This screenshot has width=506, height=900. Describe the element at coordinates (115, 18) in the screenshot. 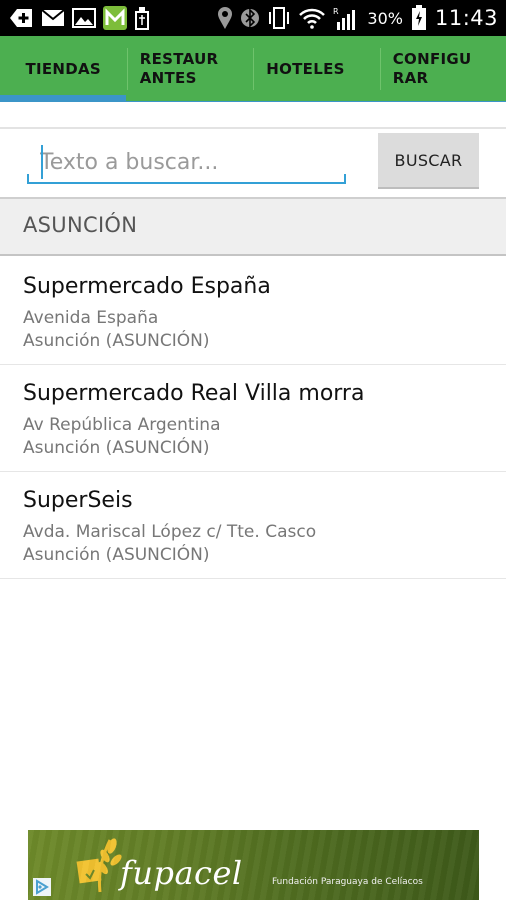

I see `m-app-icon` at that location.